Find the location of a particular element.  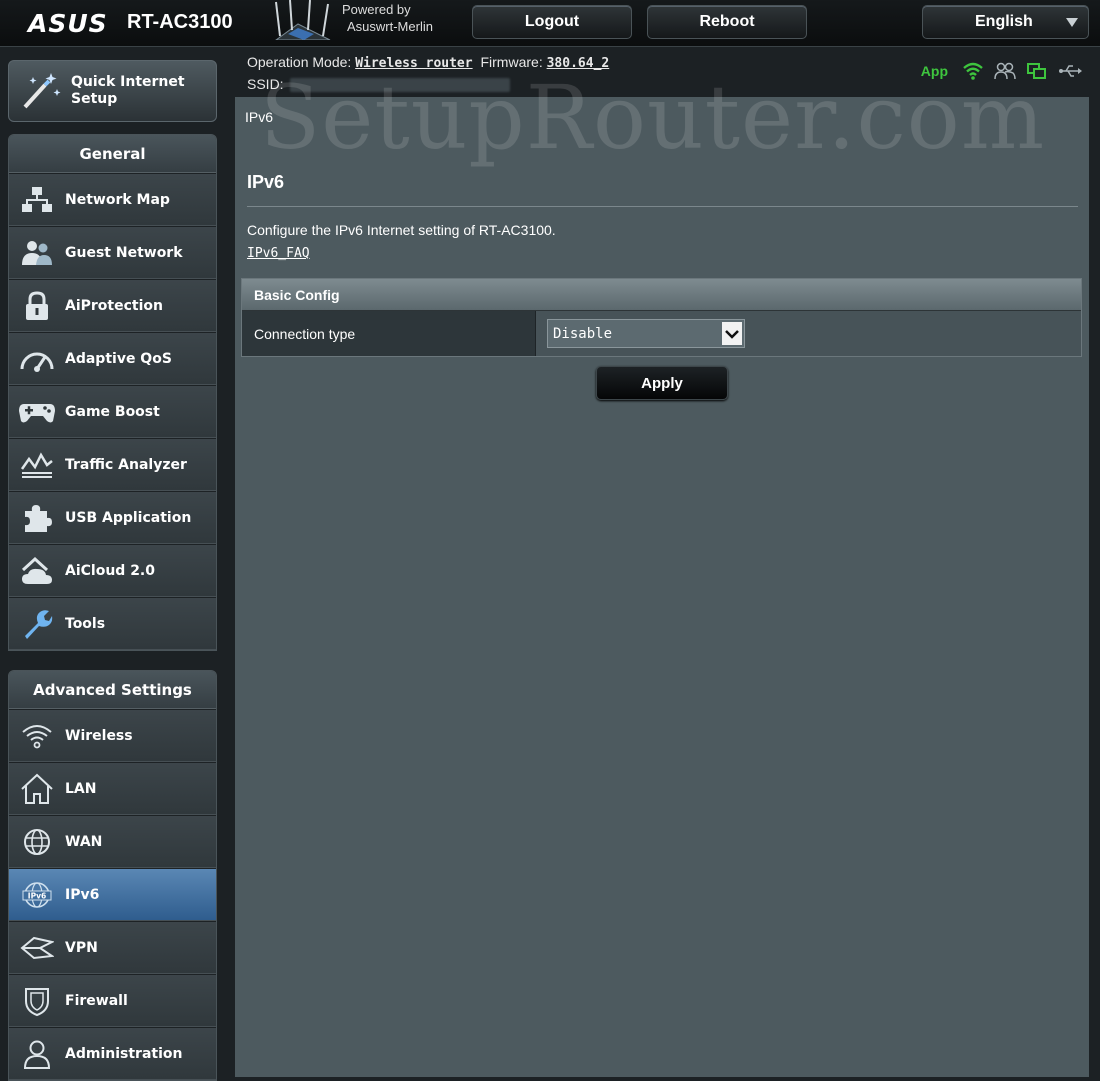

svg-text: IPv6 is located at coordinates (37, 895).